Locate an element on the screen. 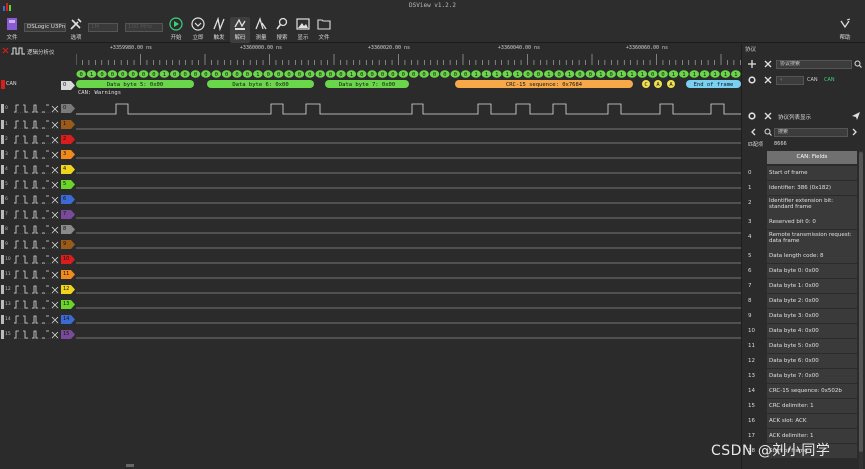 Image resolution: width=865 pixels, height=469 pixels. channel-tag: 0 is located at coordinates (68, 108).